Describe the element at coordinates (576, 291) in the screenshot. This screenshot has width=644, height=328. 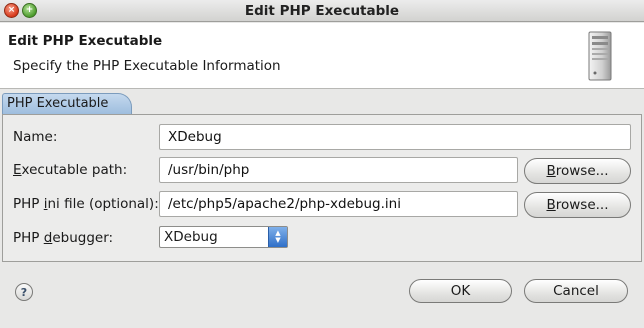
I see `cancel-button: Cancel` at that location.